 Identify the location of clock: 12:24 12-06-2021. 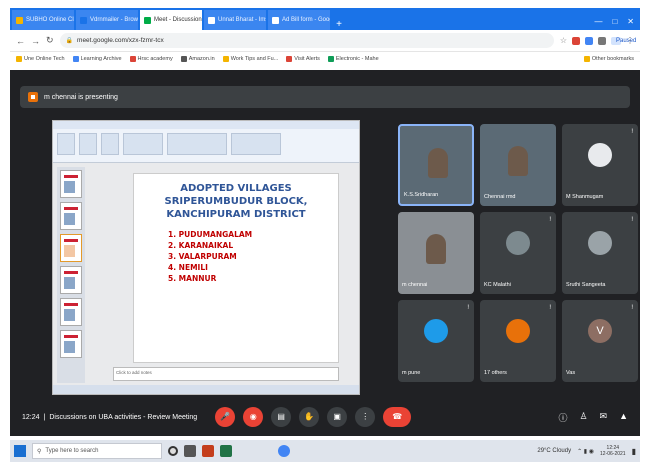
(613, 451).